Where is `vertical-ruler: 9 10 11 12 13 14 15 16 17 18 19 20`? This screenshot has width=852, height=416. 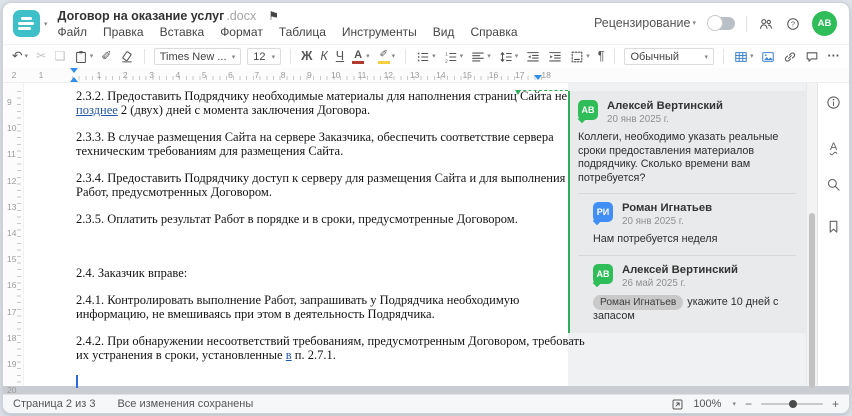
vertical-ruler: 9 10 11 12 13 14 15 16 17 18 19 20 is located at coordinates (13, 239).